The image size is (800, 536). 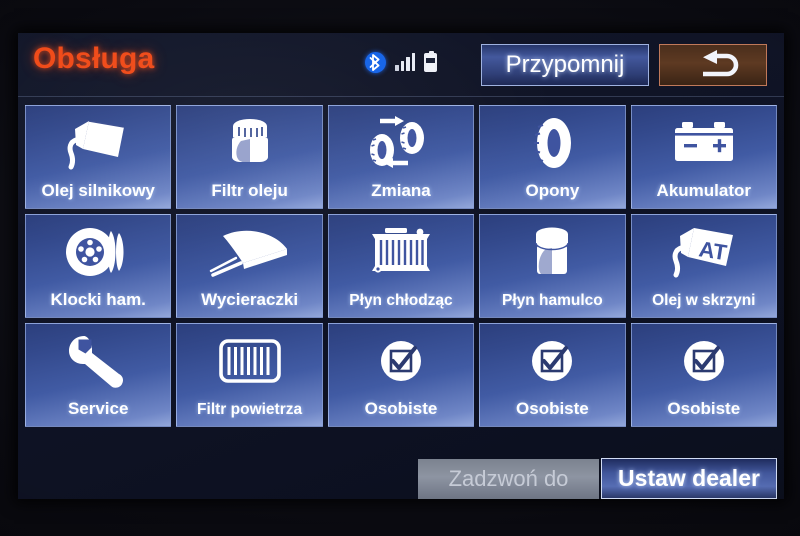 I want to click on tile-label: Olej w skrzyni, so click(x=704, y=300).